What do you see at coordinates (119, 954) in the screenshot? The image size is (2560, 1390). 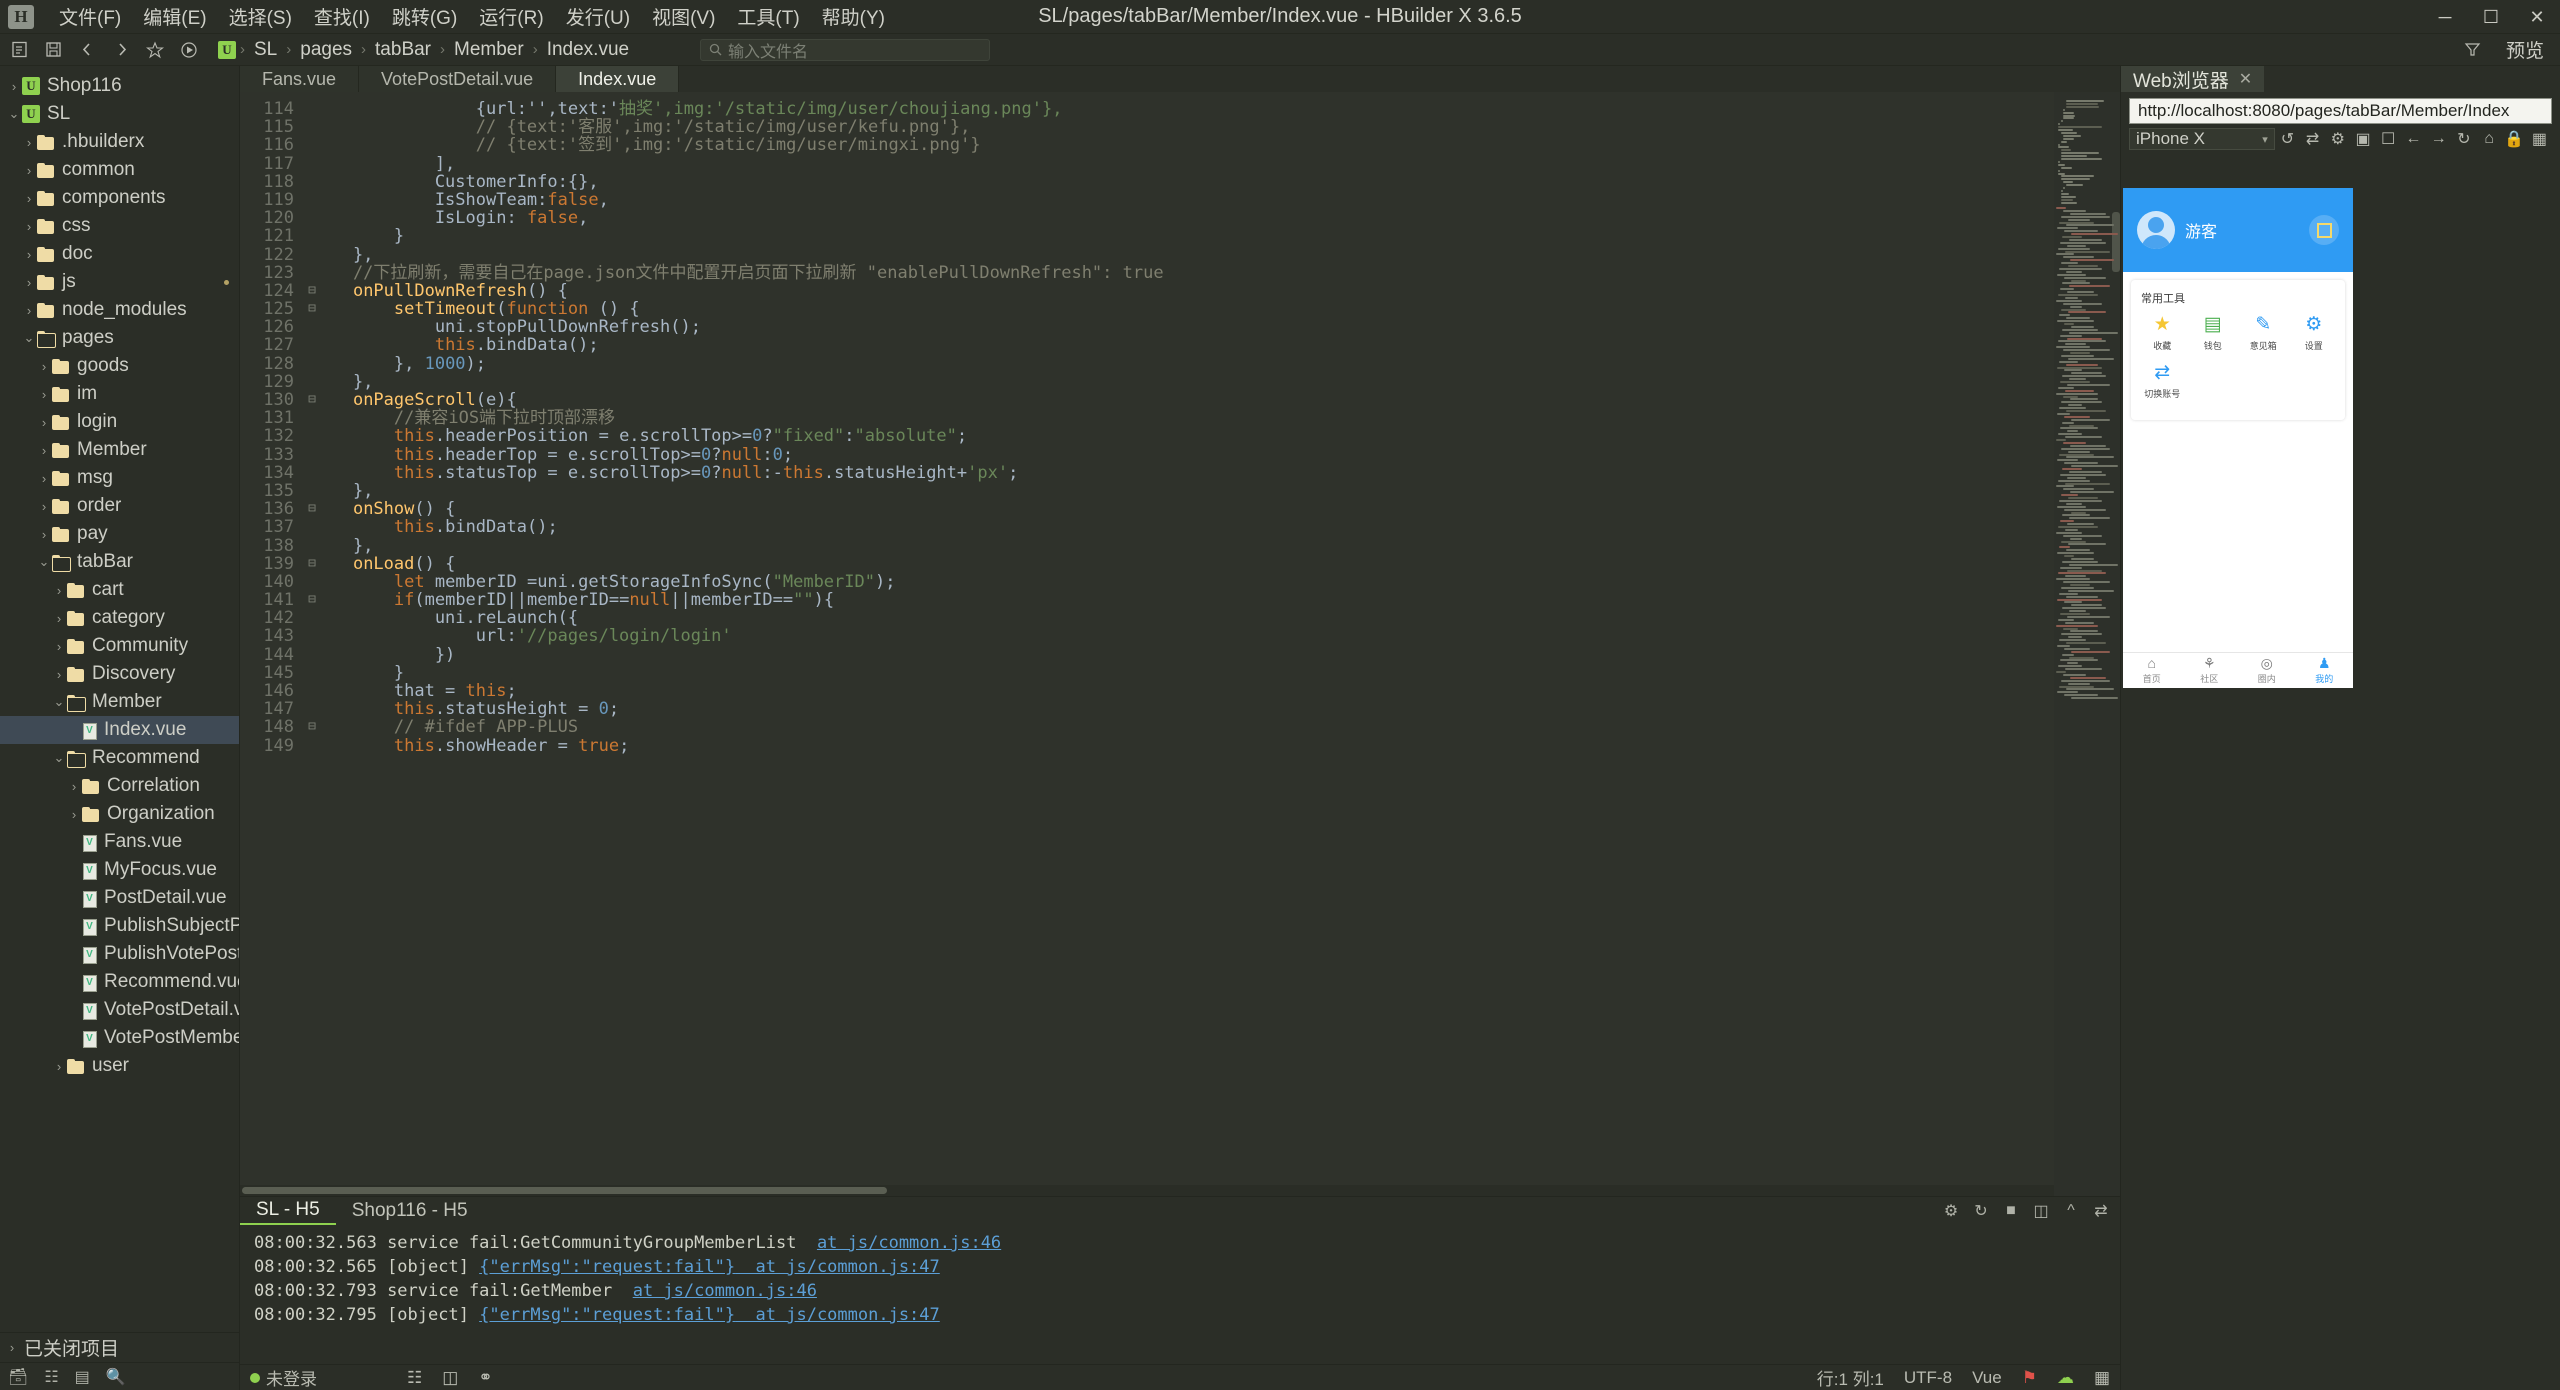 I see `tree-item-publishvotepost-vue: ›PublishVotePost.vue` at bounding box center [119, 954].